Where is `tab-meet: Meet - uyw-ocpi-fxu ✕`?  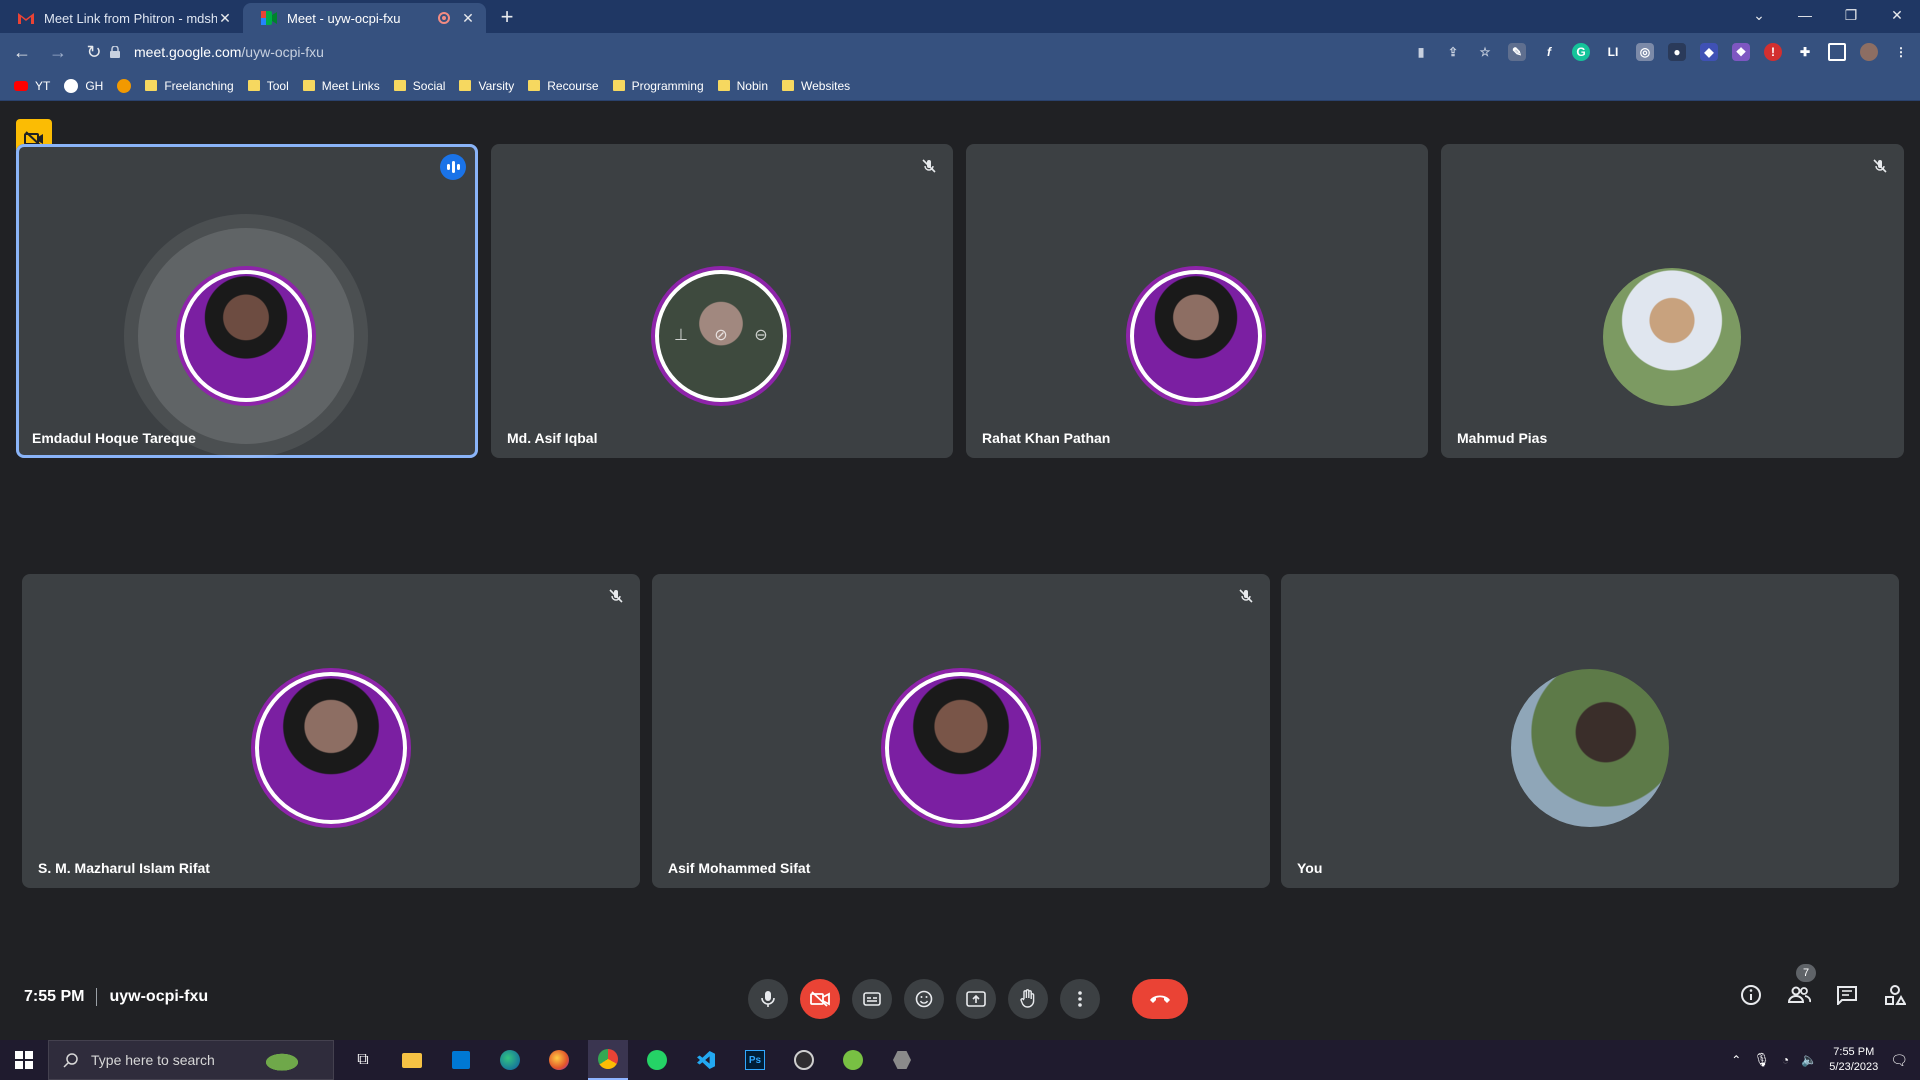
tab-meet: Meet - uyw-ocpi-fxu ✕ is located at coordinates (364, 18).